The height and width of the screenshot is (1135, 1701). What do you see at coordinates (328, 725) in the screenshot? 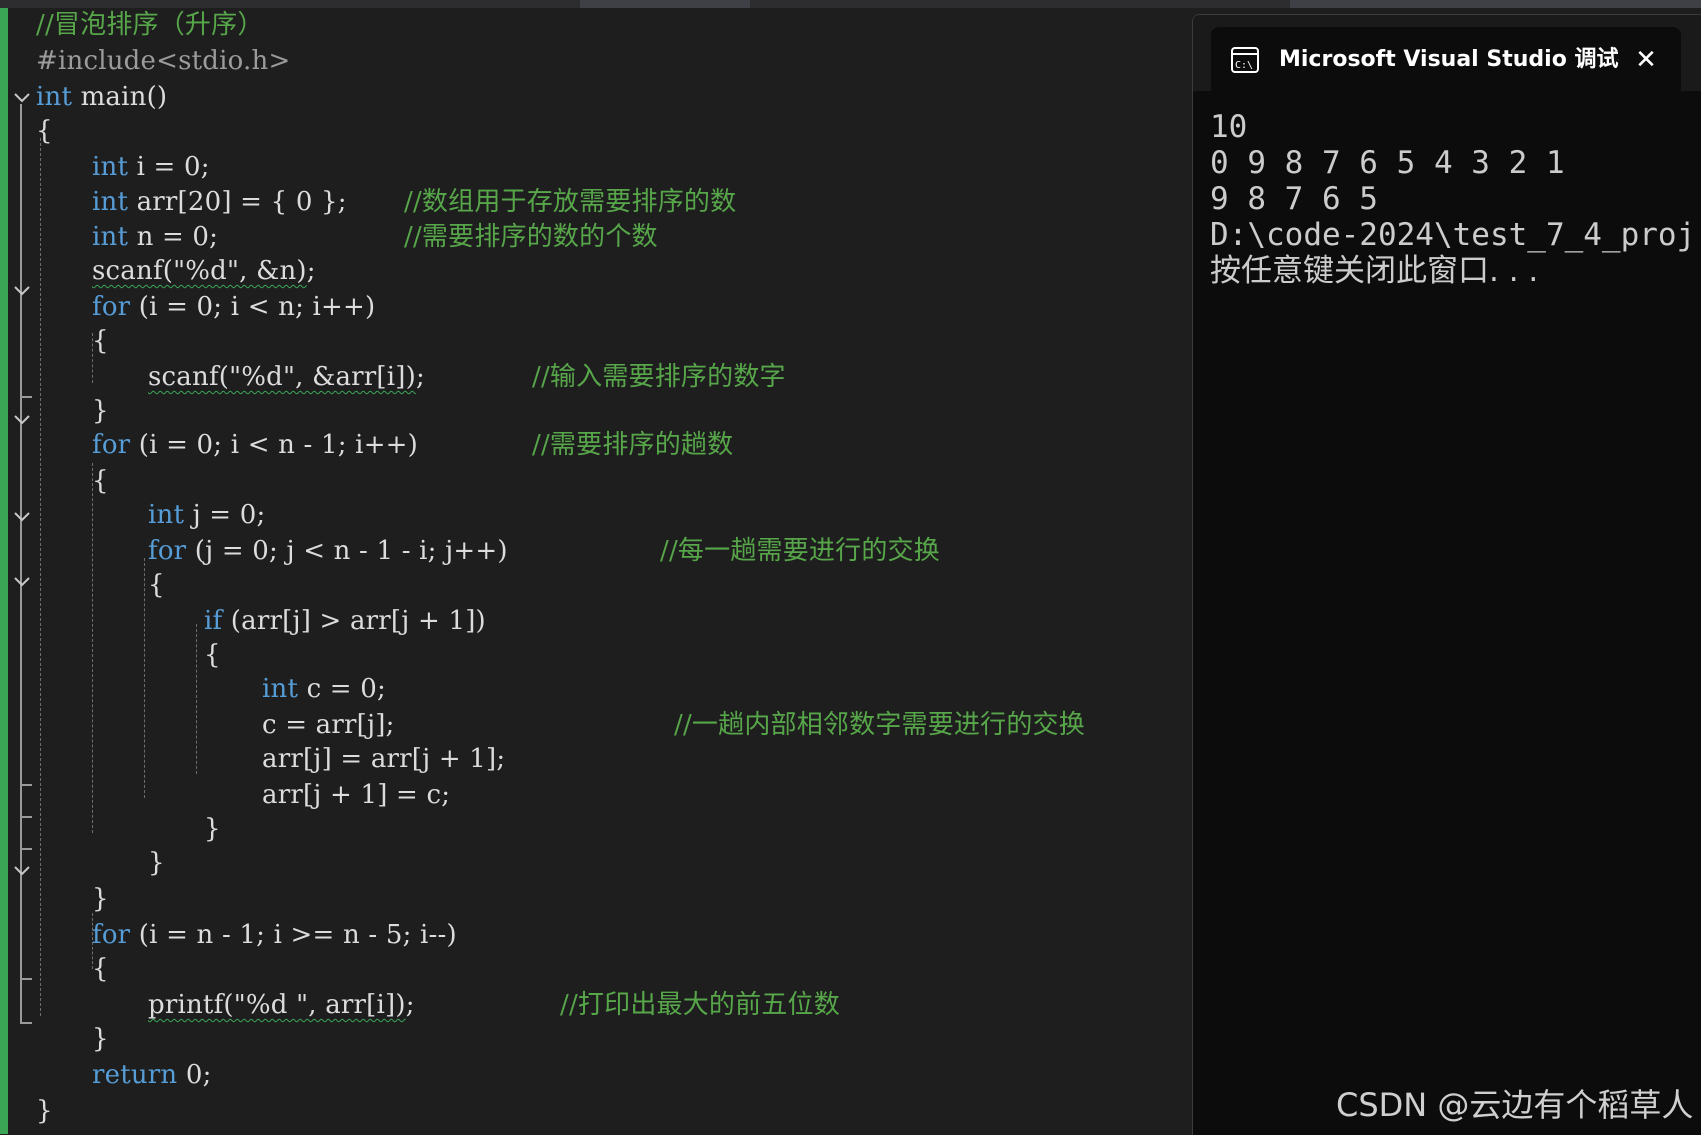
I see `code-text: c = arr[j];` at bounding box center [328, 725].